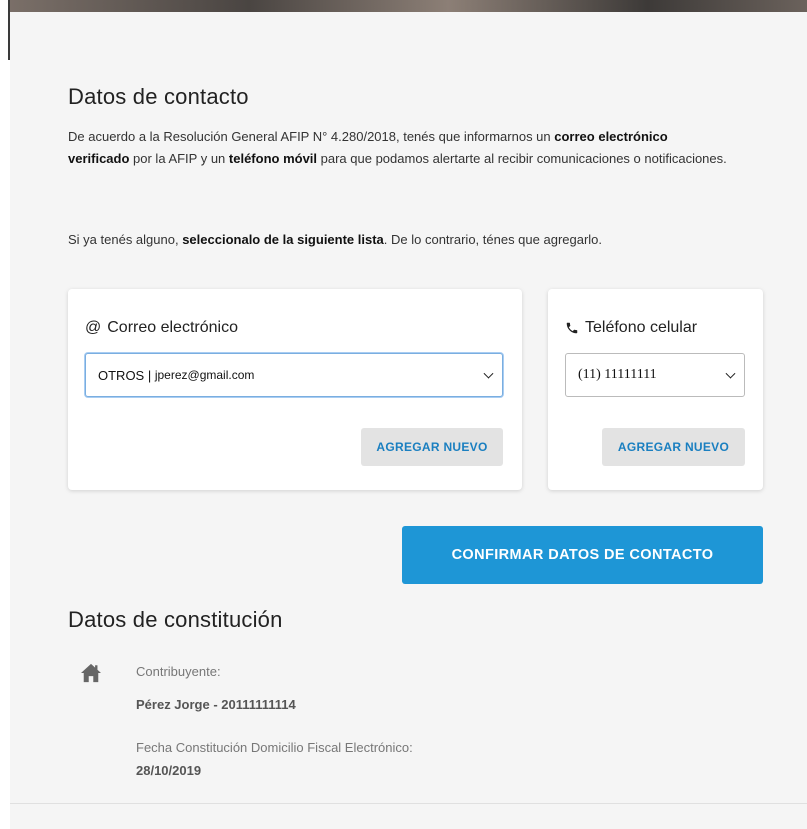 The height and width of the screenshot is (829, 807). I want to click on at-icon: @, so click(93, 327).